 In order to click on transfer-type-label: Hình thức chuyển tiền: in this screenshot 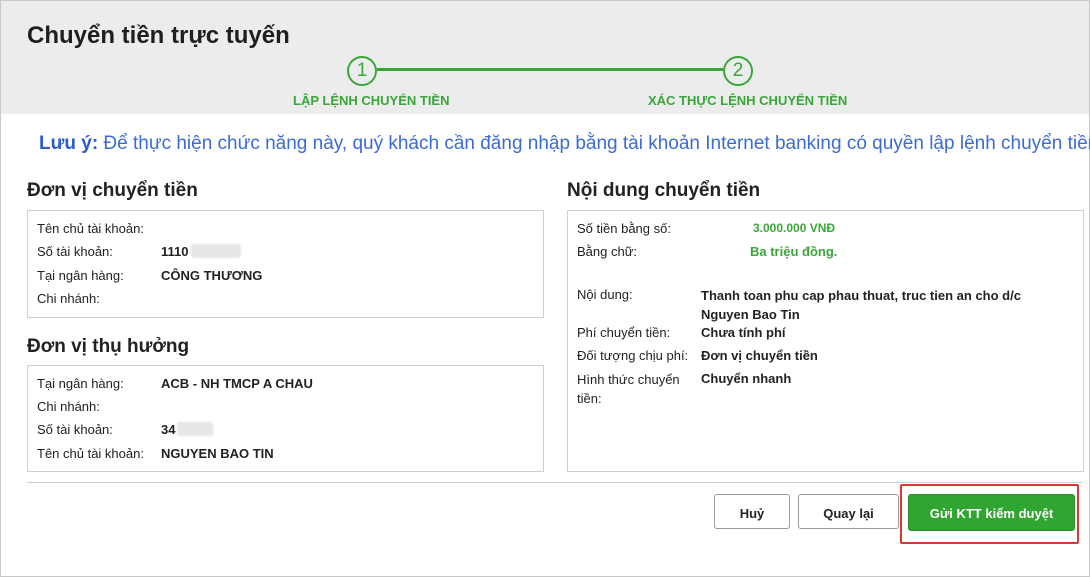, I will do `click(628, 389)`.